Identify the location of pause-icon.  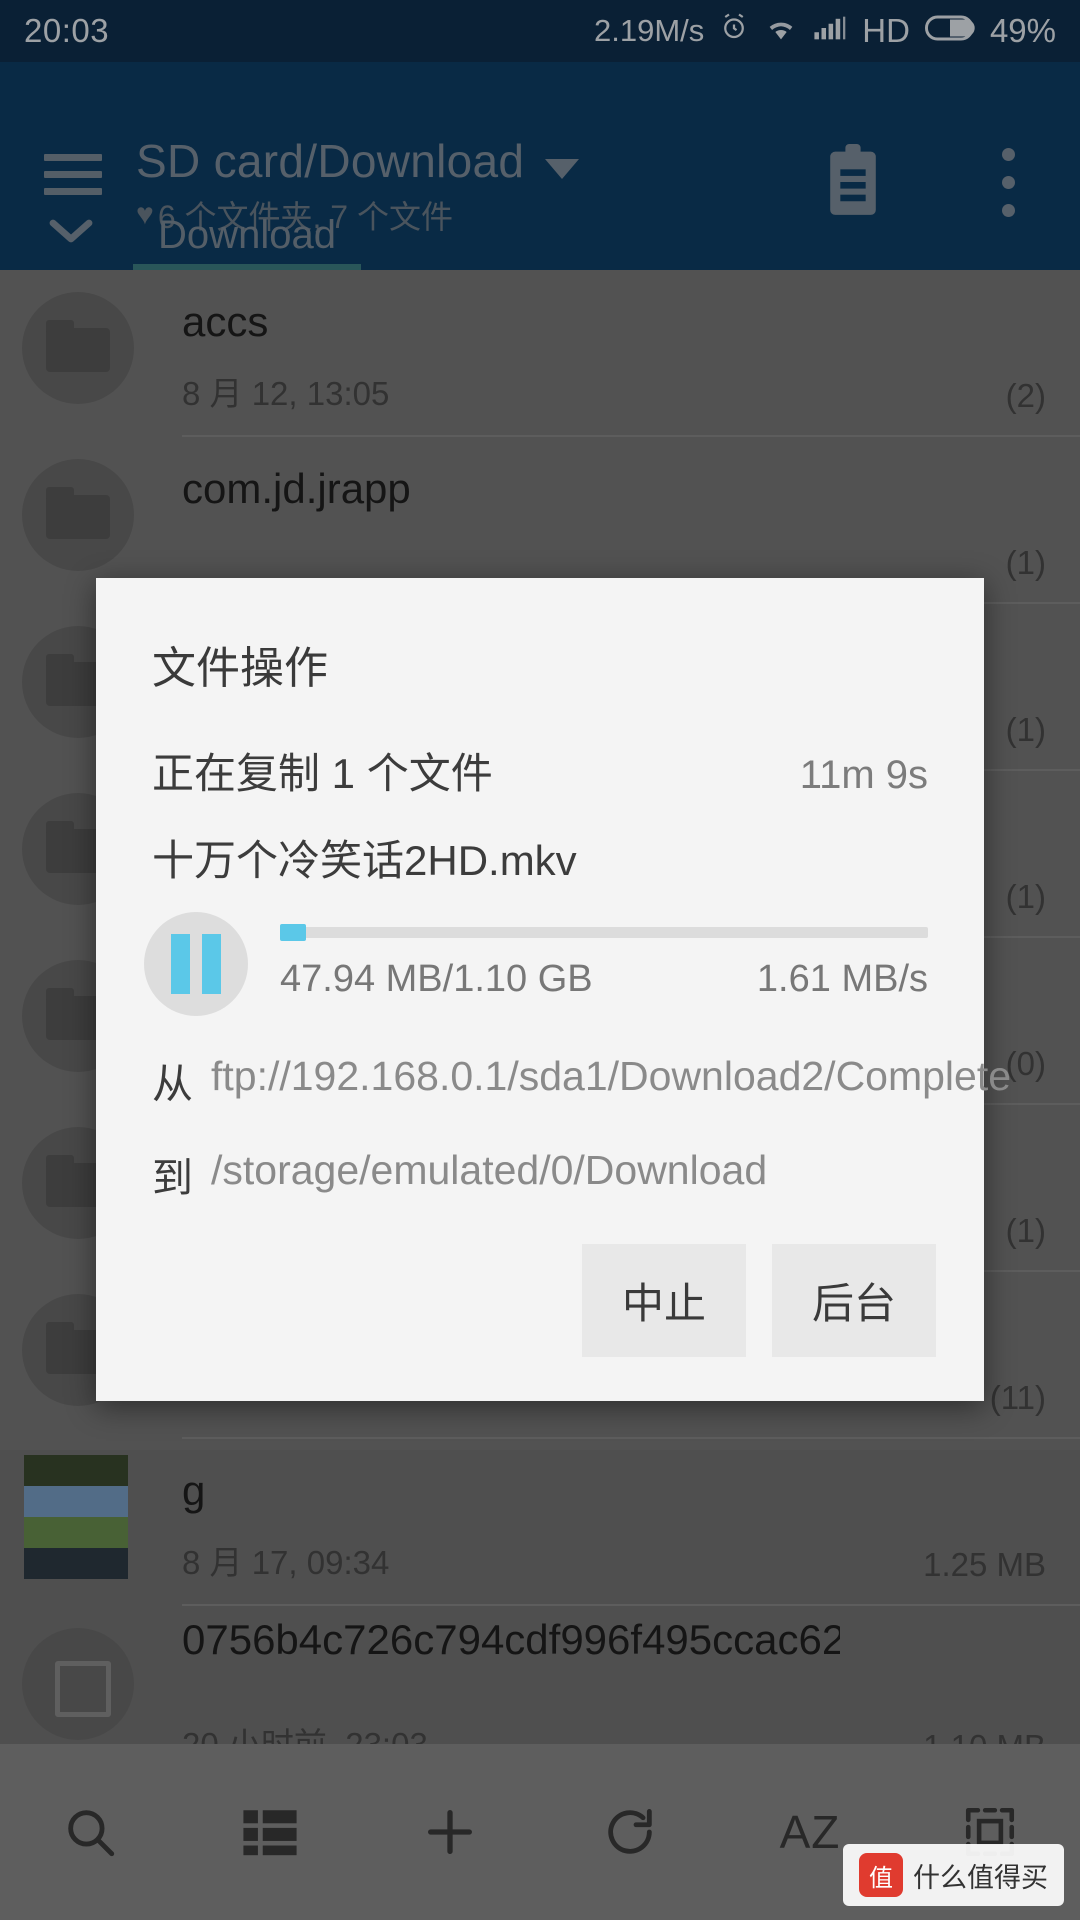
(196, 964).